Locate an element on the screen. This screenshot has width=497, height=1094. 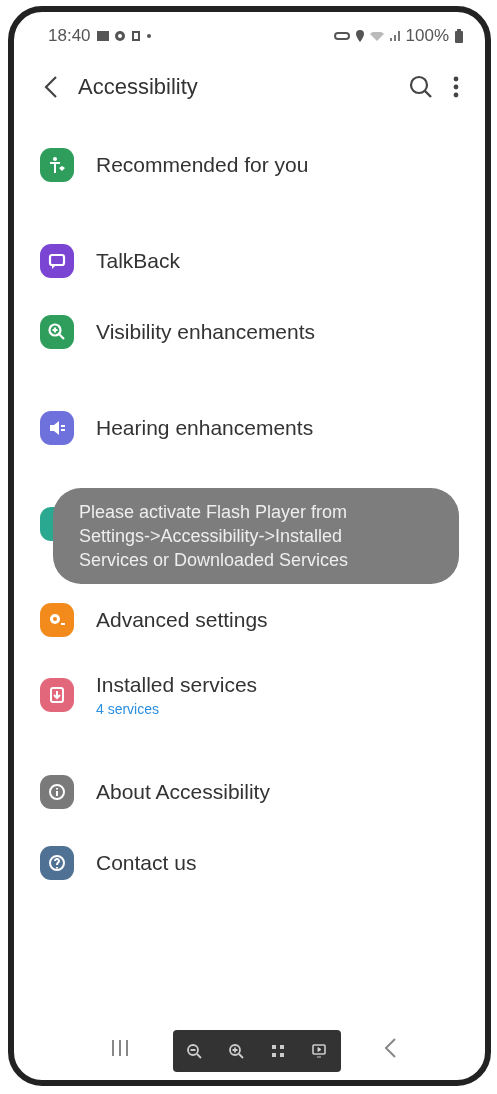
battery-icon is located at coordinates (459, 36).